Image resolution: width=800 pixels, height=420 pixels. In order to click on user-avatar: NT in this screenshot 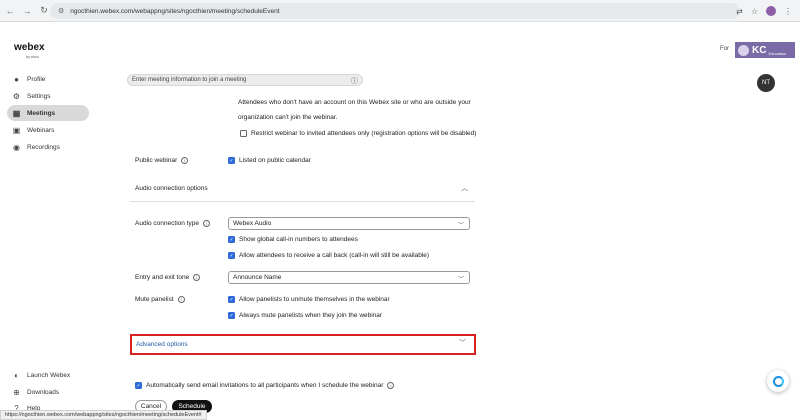, I will do `click(766, 83)`.